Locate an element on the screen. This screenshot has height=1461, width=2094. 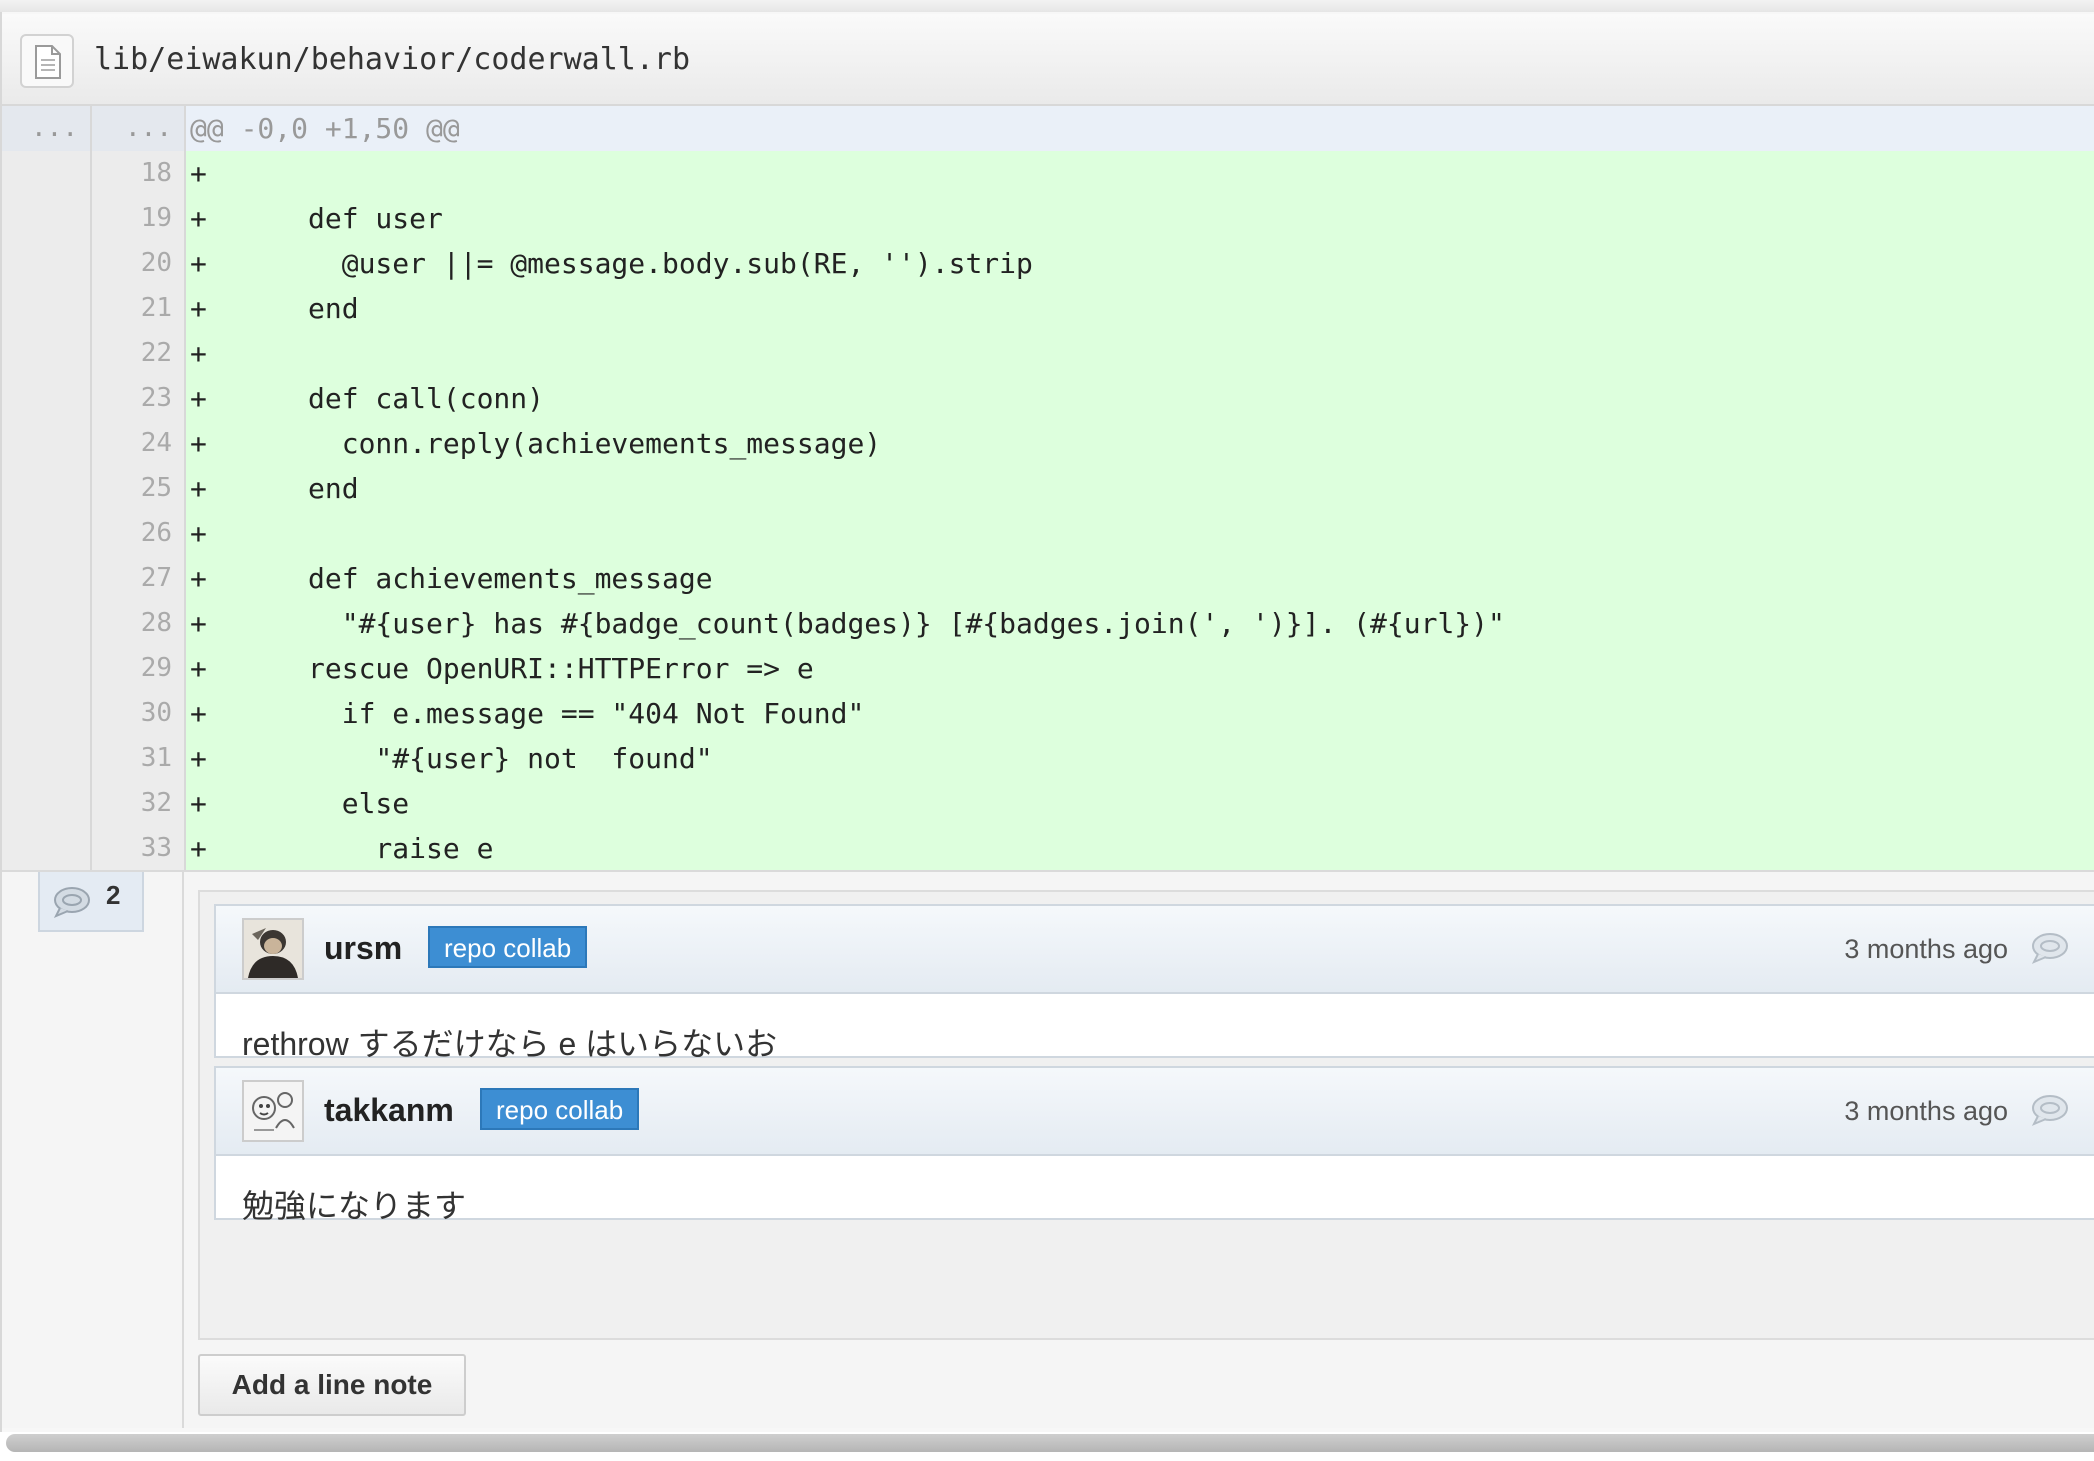
diff-line: 30 + if e.message == "404 Not Found" is located at coordinates (1048, 713).